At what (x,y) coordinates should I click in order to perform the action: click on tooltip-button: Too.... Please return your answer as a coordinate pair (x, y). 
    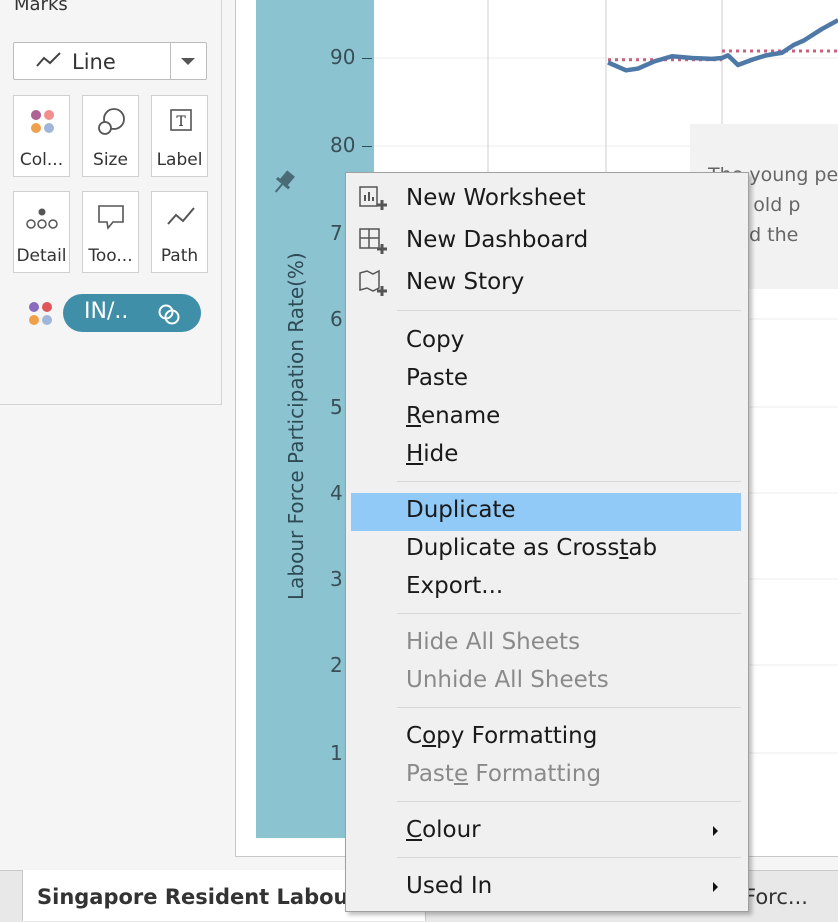
    Looking at the image, I should click on (110, 232).